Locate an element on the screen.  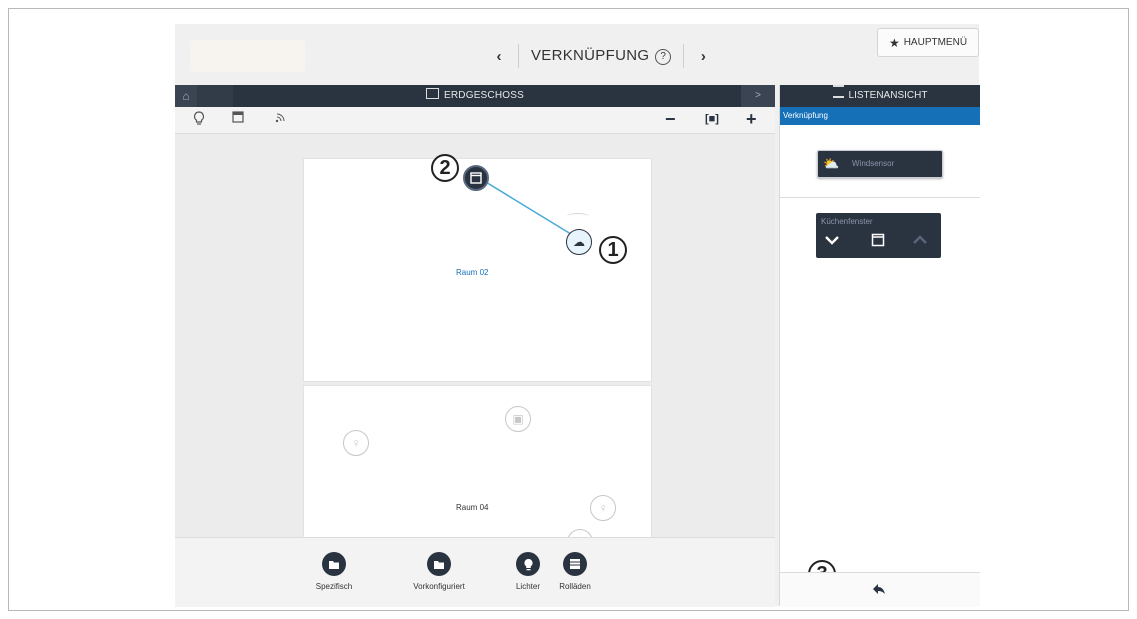
link-subheader: Verknüpfung is located at coordinates (880, 116).